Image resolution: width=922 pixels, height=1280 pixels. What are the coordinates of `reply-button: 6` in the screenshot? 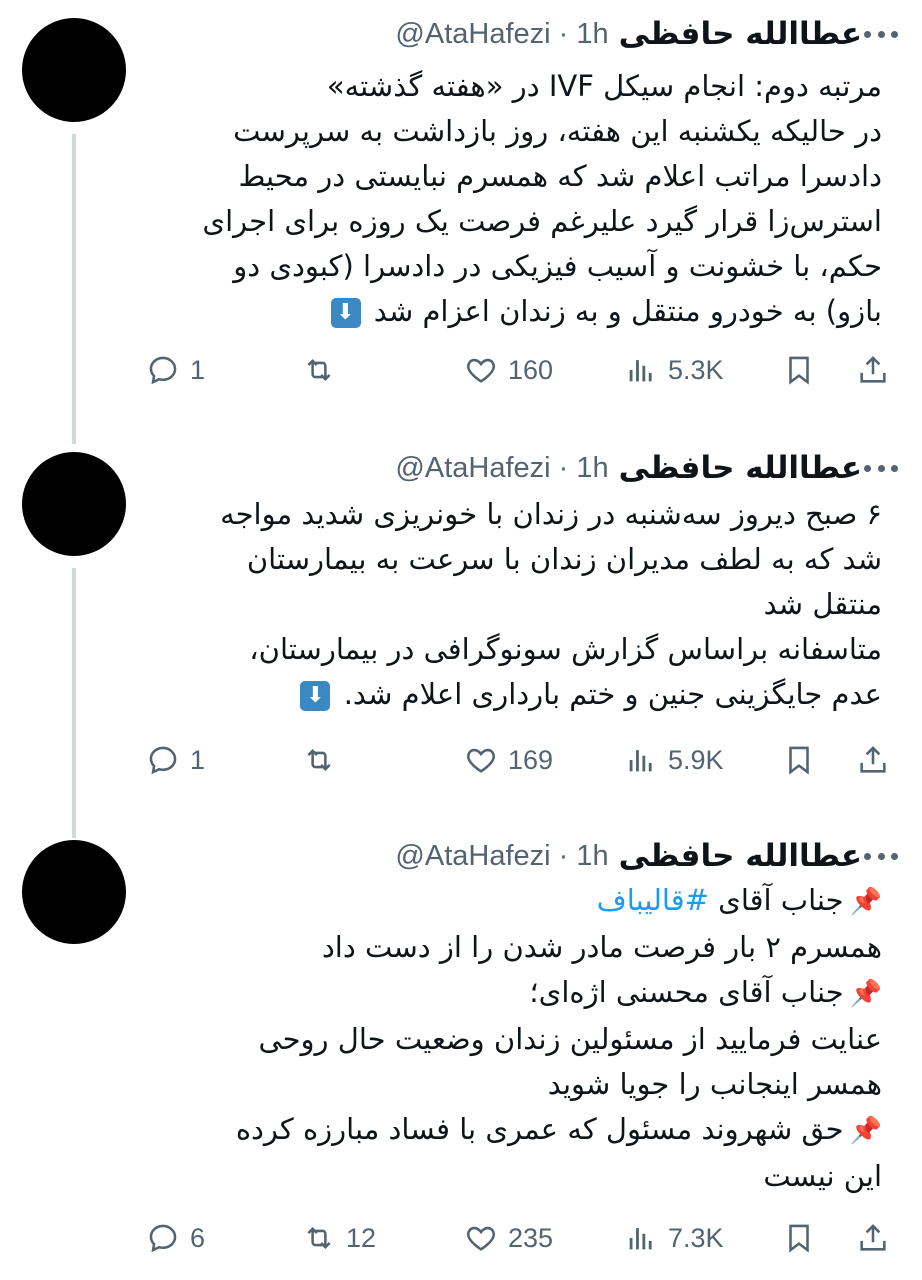 It's located at (175, 1238).